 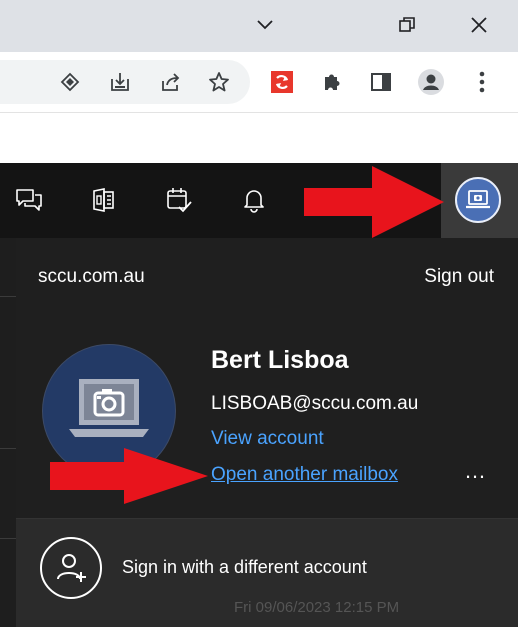 I want to click on background-content, so click(x=8, y=432).